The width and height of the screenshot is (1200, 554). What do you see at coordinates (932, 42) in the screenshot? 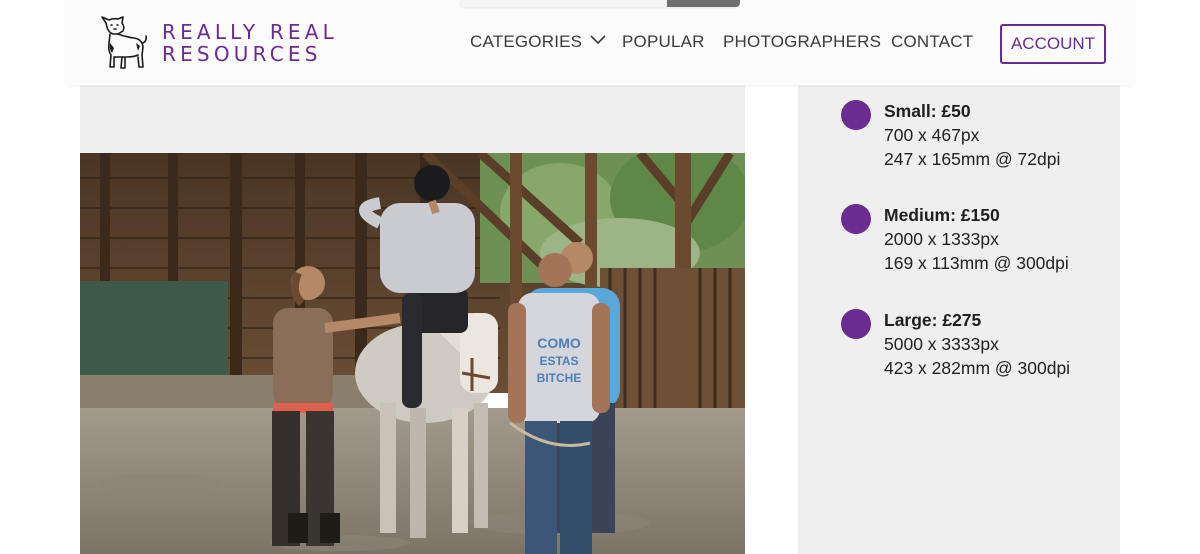
I see `nav-contact: CONTACT` at bounding box center [932, 42].